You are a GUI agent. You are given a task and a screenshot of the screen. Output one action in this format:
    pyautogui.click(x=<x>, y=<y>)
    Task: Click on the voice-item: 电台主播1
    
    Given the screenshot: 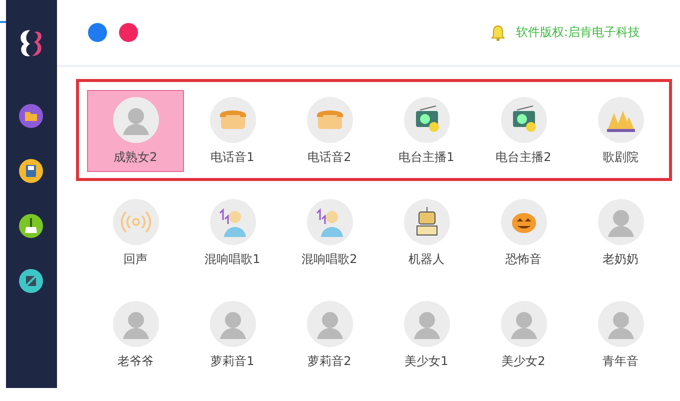 What is the action you would take?
    pyautogui.click(x=426, y=131)
    